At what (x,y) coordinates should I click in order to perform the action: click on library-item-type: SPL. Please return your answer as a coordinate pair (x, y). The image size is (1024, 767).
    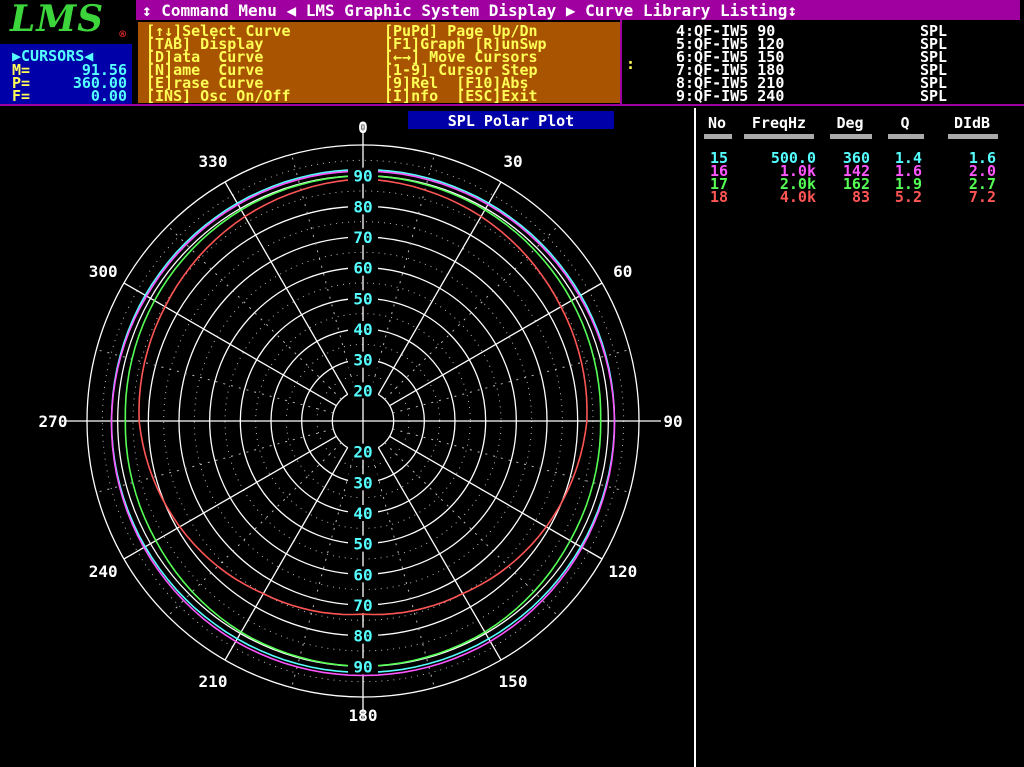
    Looking at the image, I should click on (934, 96).